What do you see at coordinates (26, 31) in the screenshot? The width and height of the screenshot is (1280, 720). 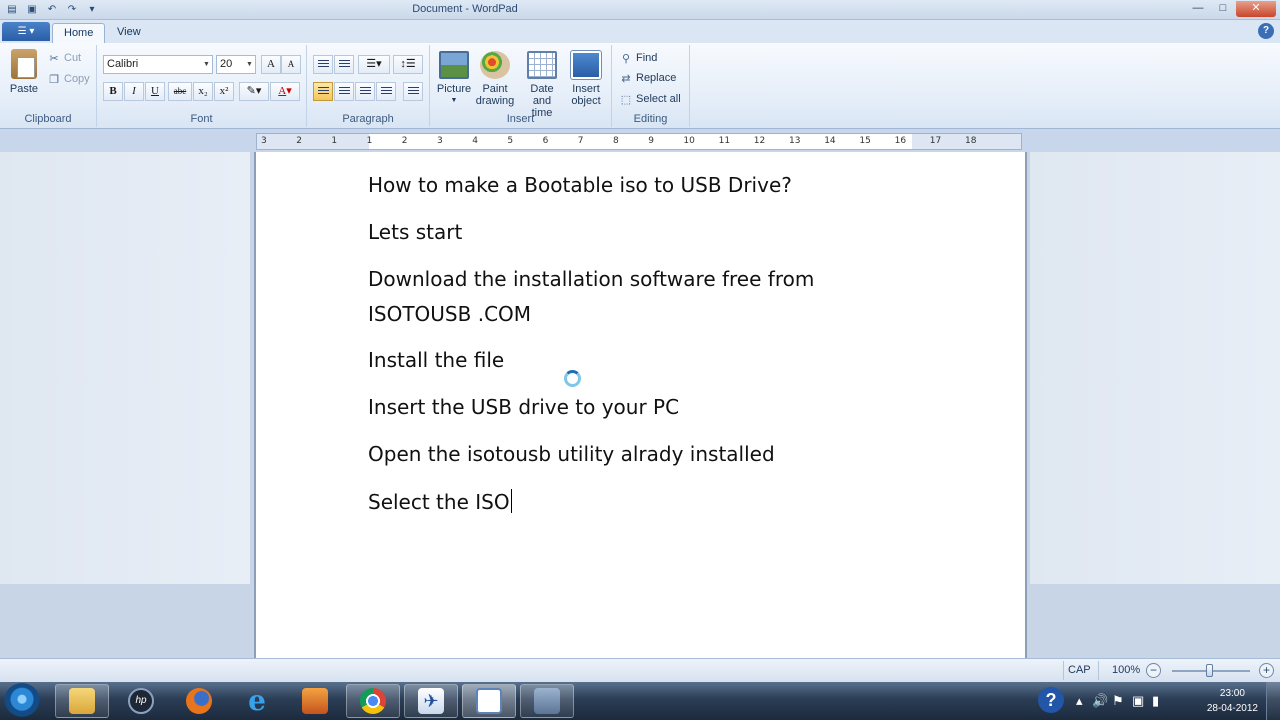 I see `application-menu-button: ☰ ▾` at bounding box center [26, 31].